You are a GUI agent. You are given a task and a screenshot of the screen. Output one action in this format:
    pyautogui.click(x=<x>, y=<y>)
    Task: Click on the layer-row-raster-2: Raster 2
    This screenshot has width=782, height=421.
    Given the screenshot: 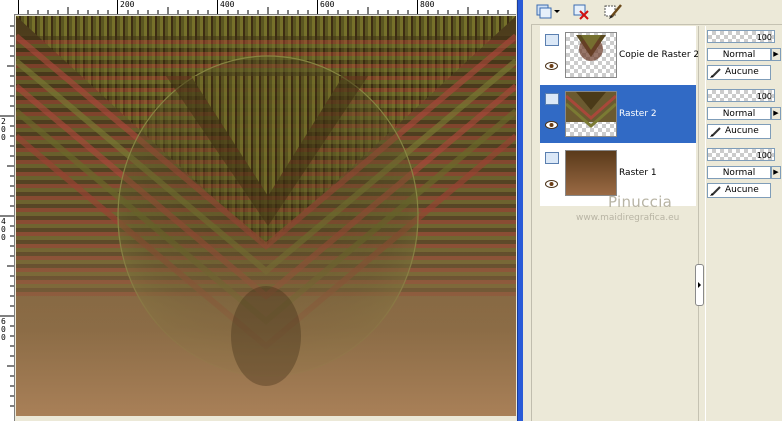 What is the action you would take?
    pyautogui.click(x=618, y=114)
    